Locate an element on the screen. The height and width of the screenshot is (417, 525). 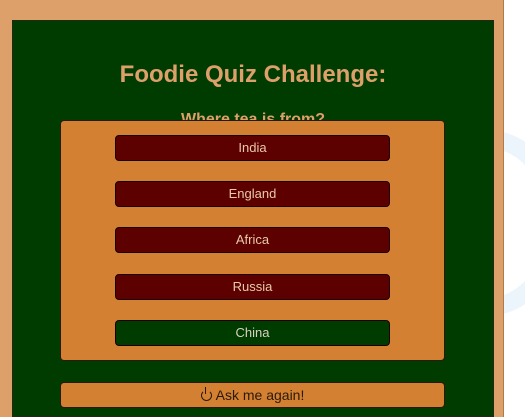
option-button-china: China is located at coordinates (252, 333).